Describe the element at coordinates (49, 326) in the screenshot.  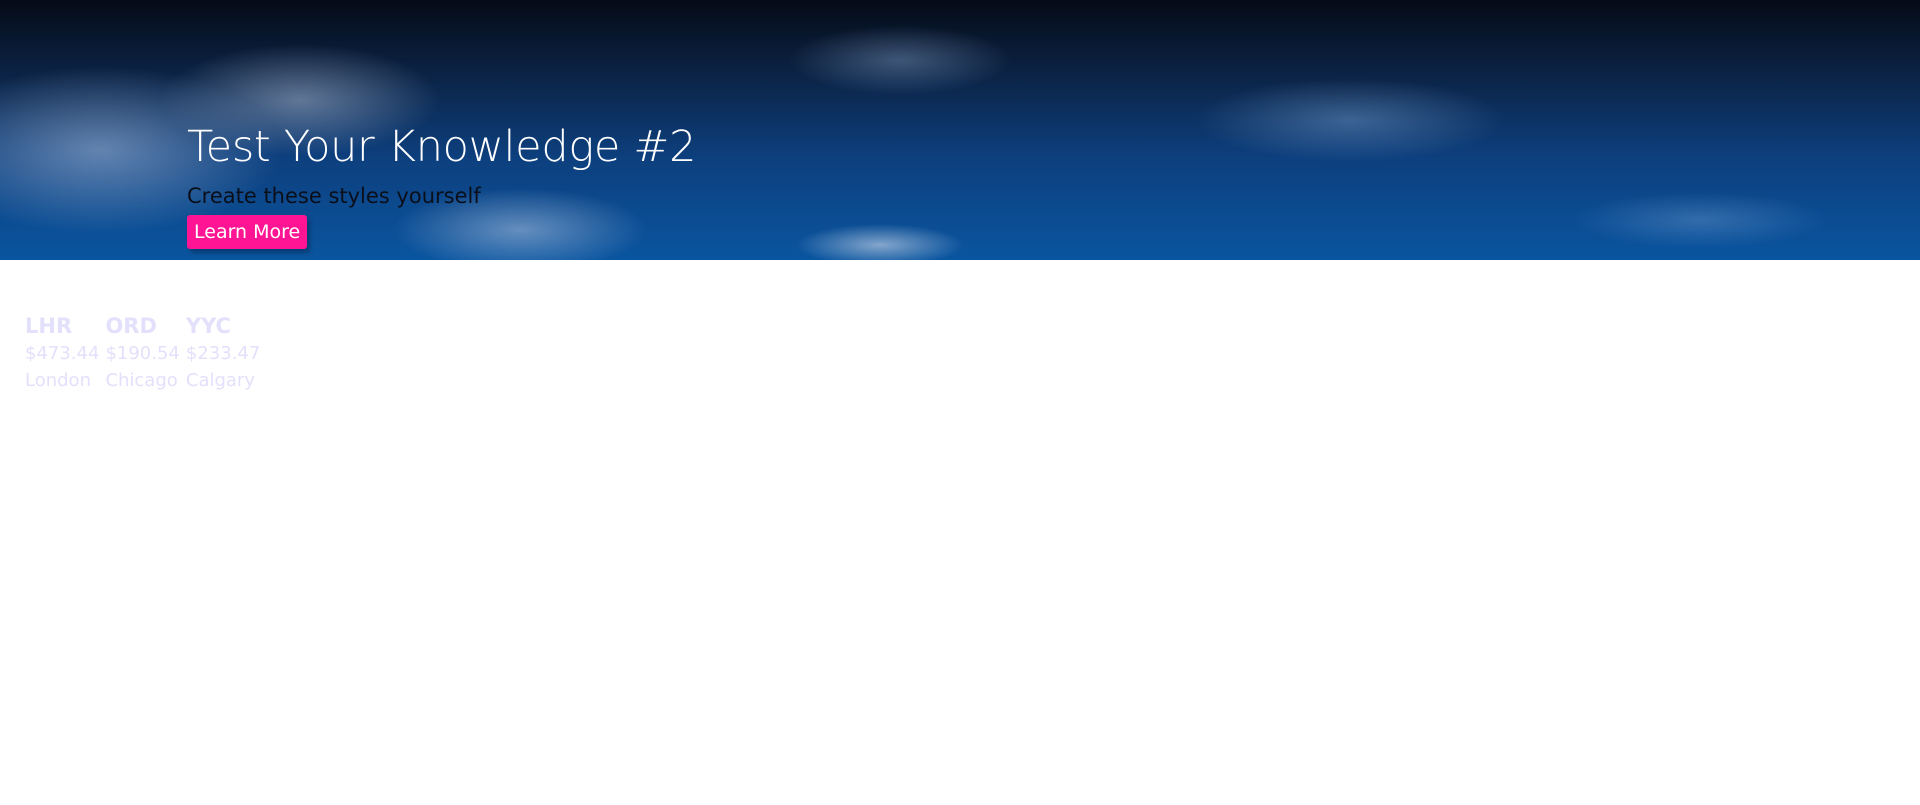
I see `airport-code: LHR` at that location.